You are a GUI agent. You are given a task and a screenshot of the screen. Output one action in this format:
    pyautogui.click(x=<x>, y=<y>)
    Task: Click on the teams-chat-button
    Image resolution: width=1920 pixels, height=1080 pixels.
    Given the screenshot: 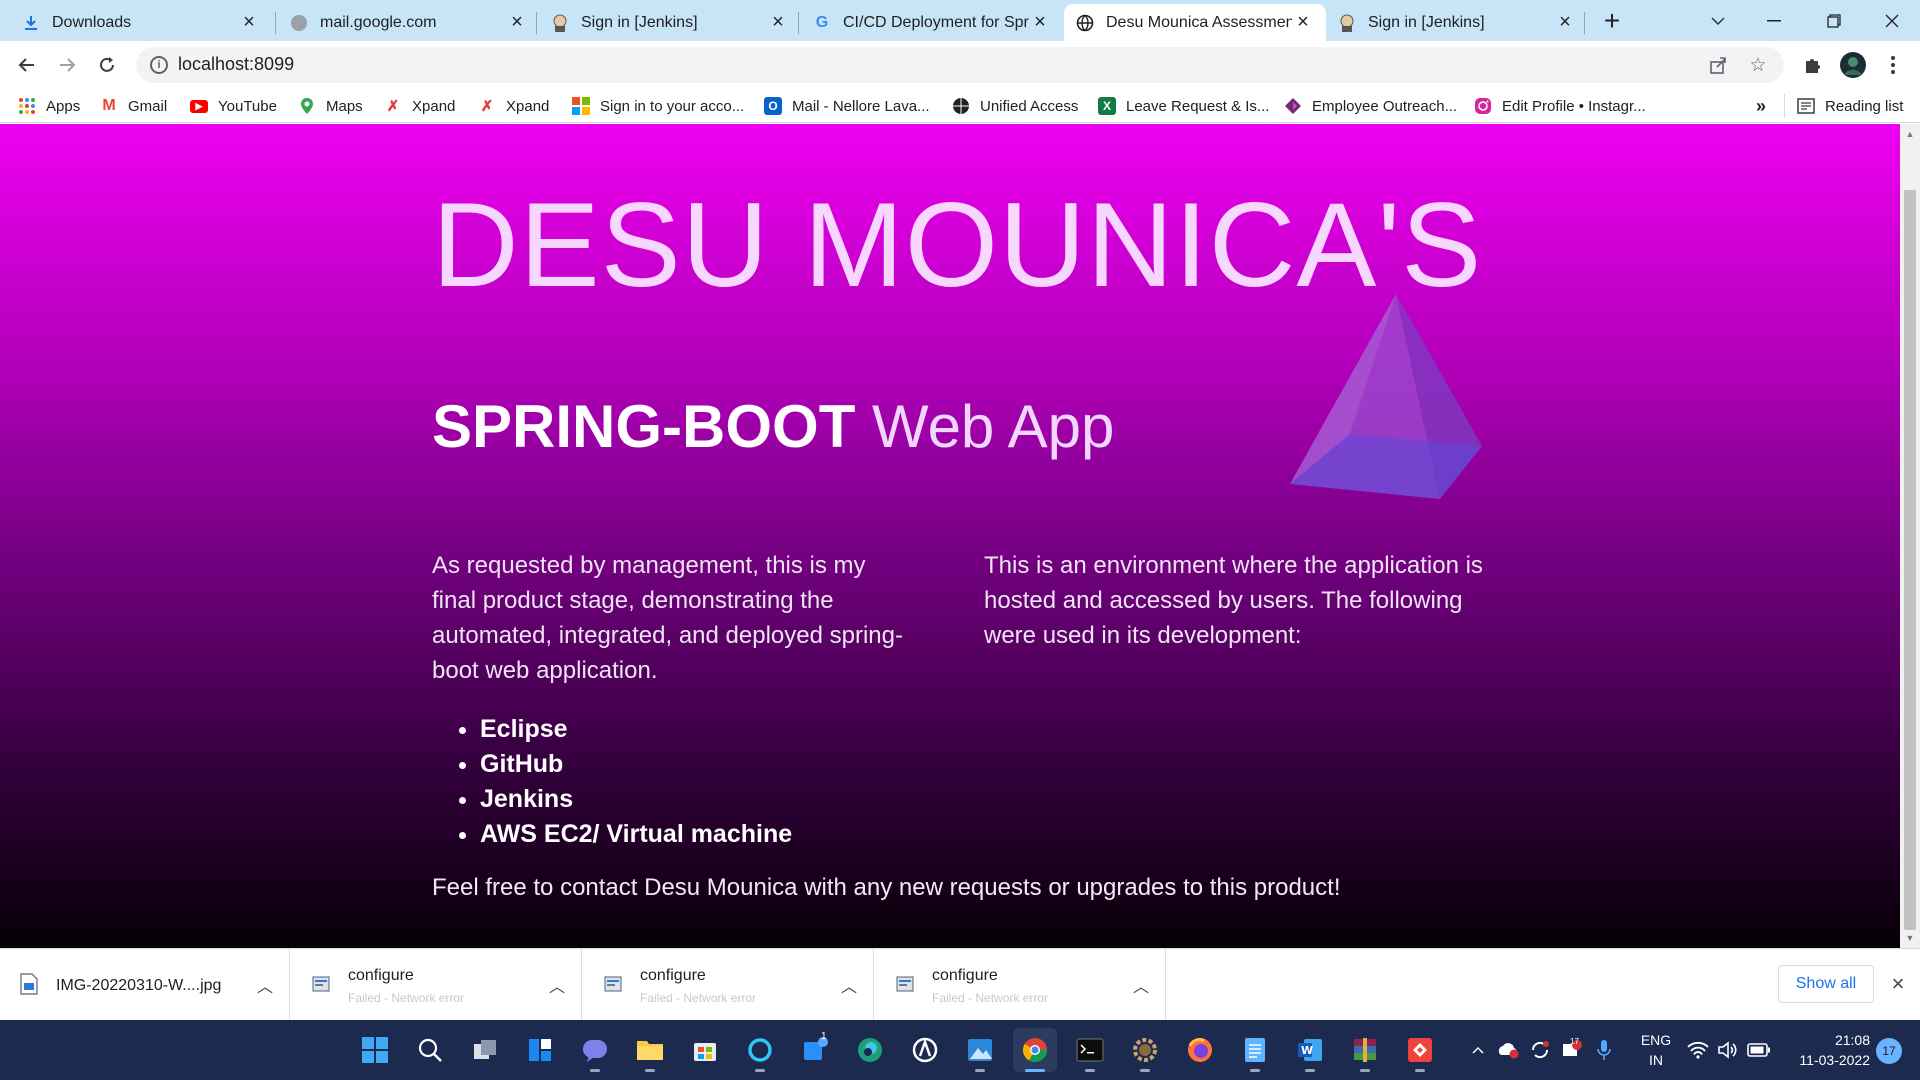 What is the action you would take?
    pyautogui.click(x=595, y=1050)
    